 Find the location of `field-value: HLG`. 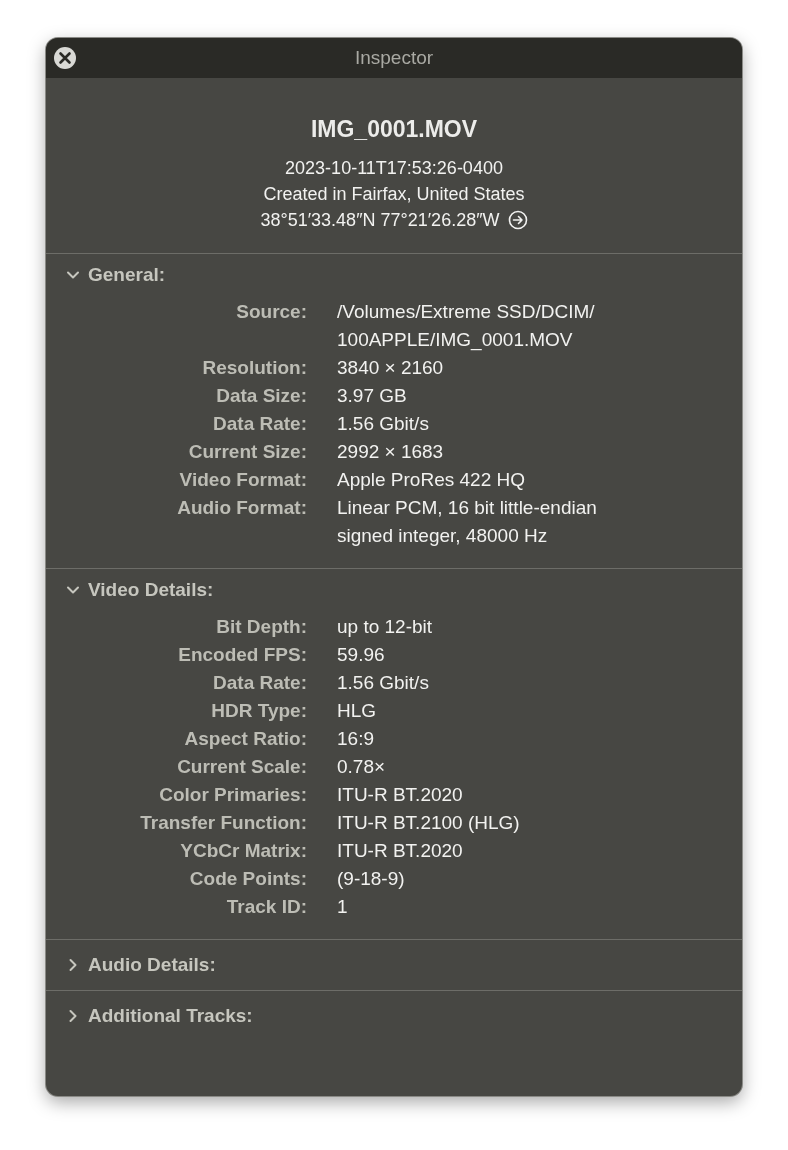

field-value: HLG is located at coordinates (357, 711).